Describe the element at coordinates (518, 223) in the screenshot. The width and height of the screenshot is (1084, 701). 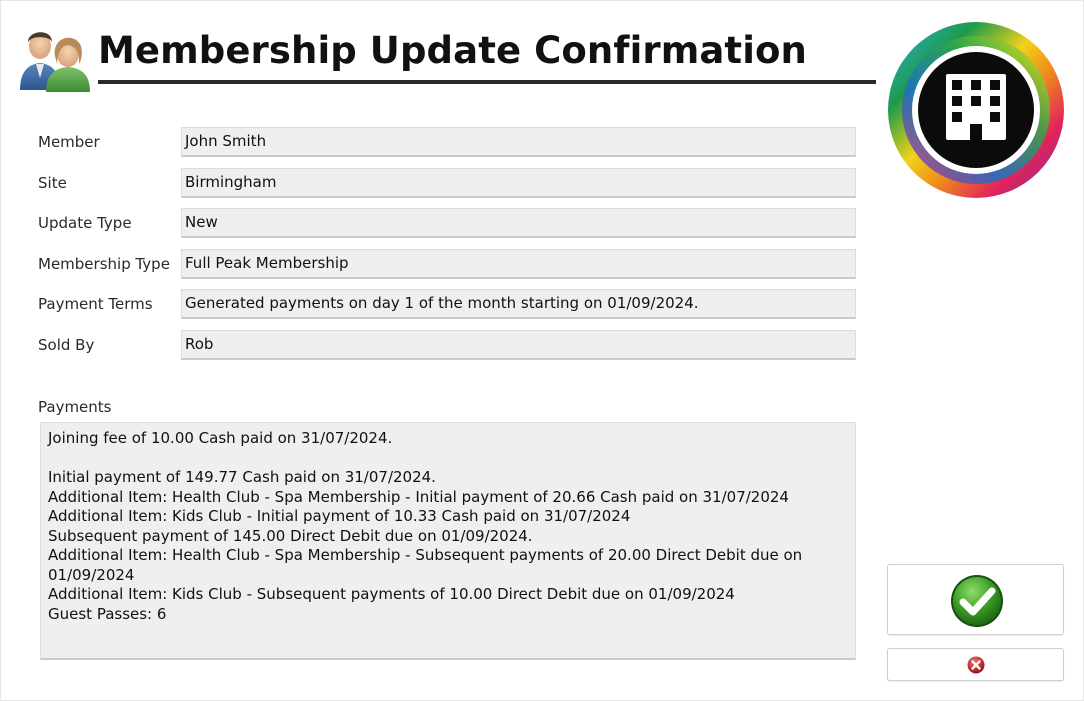
I see `update-type-field: New` at that location.